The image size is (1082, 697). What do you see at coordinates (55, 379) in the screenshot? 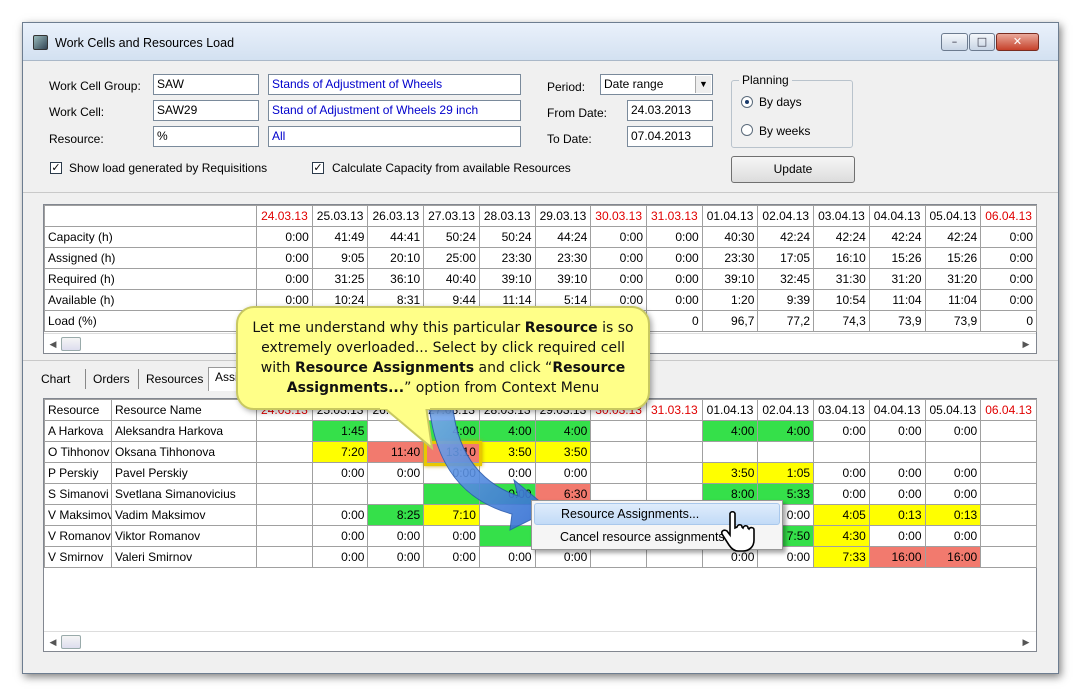
I see `tab-chart: Chart` at bounding box center [55, 379].